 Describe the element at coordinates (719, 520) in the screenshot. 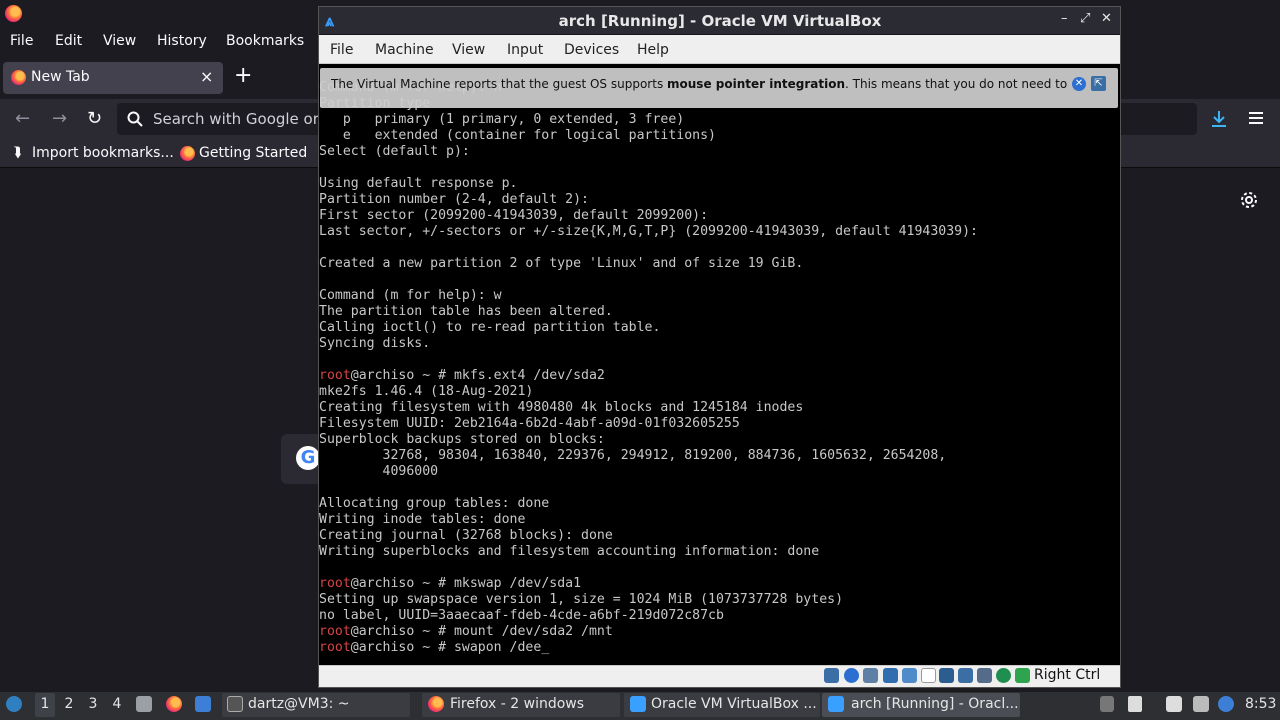

I see `terminal-line: Writing inode tables: done` at that location.